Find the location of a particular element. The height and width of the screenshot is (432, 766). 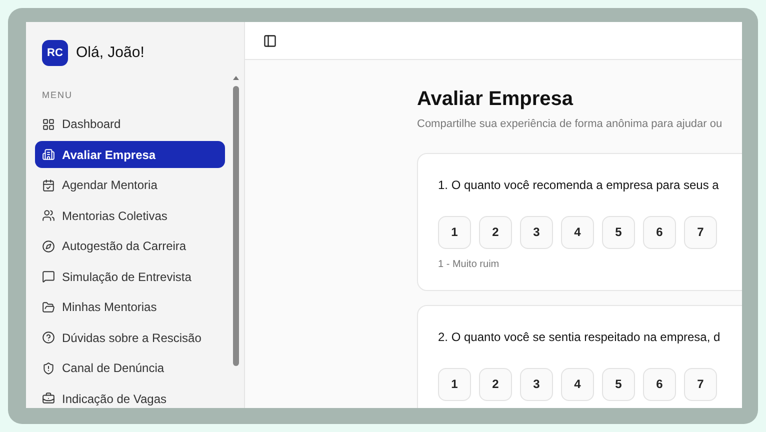

compass-icon is located at coordinates (48, 246).